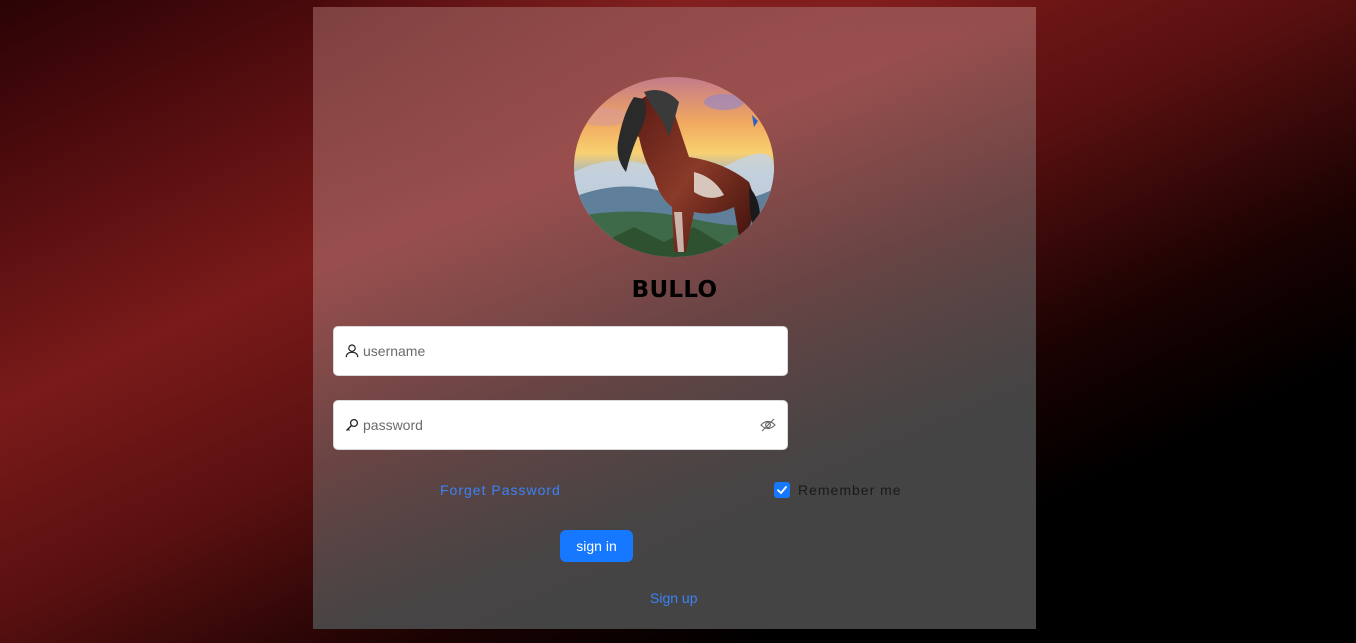 The image size is (1356, 643). I want to click on checkbox-checked-icon, so click(782, 490).